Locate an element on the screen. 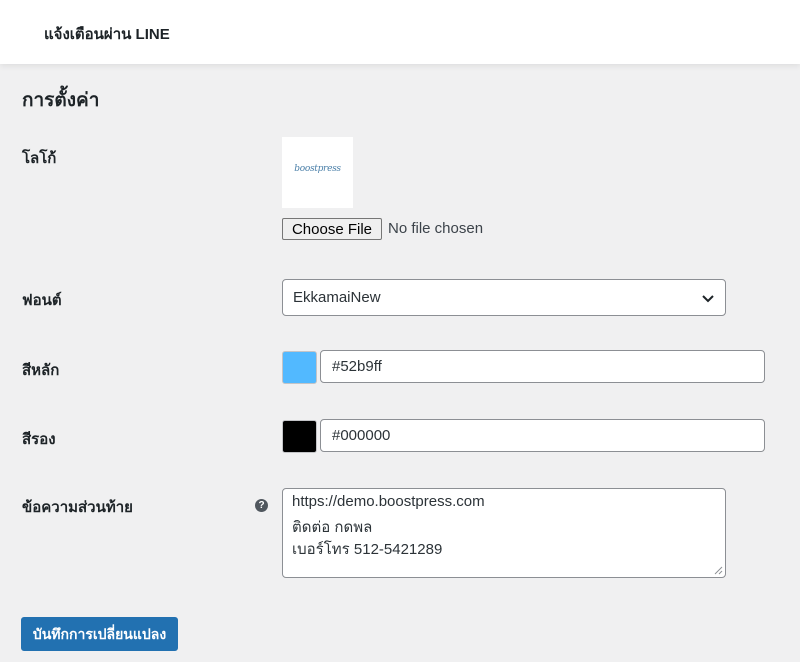  secondary-color-input: #000000 is located at coordinates (542, 435).